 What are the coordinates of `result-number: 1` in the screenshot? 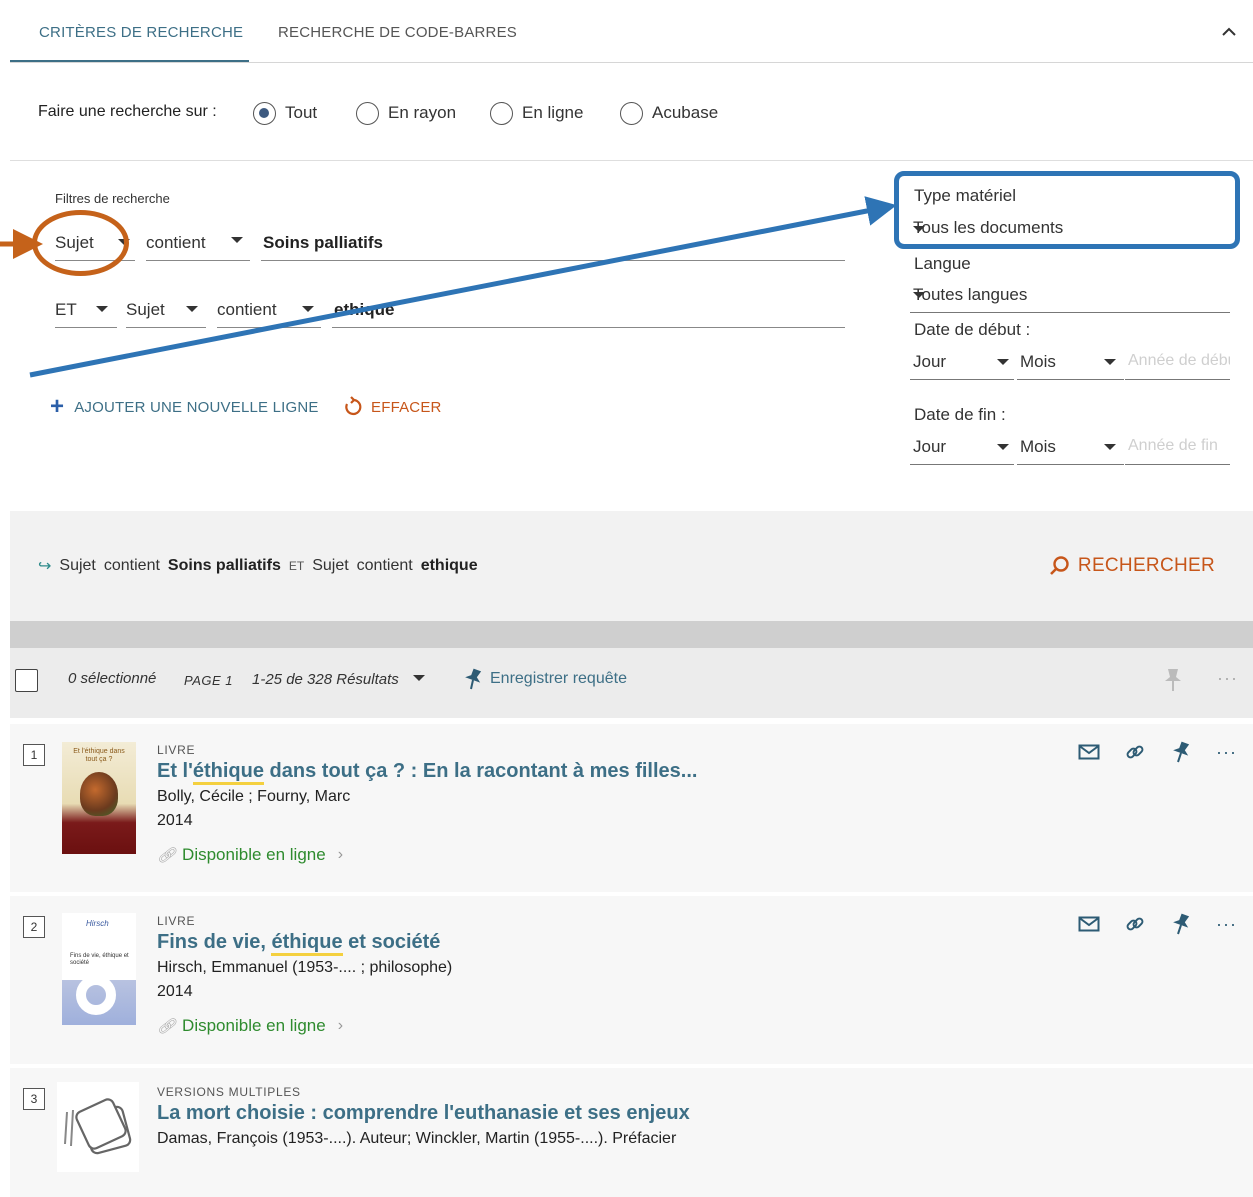 It's located at (34, 755).